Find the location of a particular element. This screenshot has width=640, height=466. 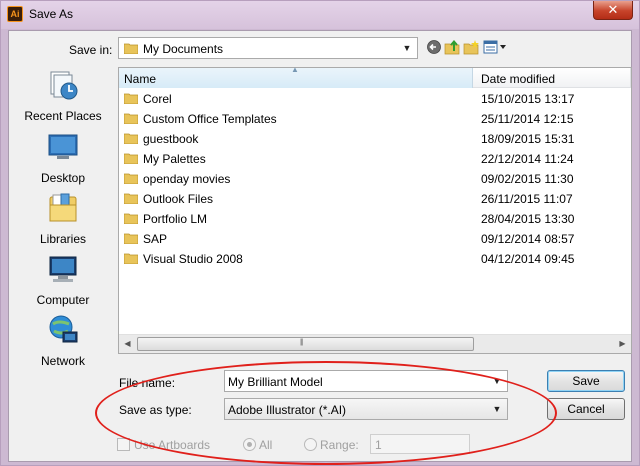

date-column-header: Date modified is located at coordinates (552, 78).